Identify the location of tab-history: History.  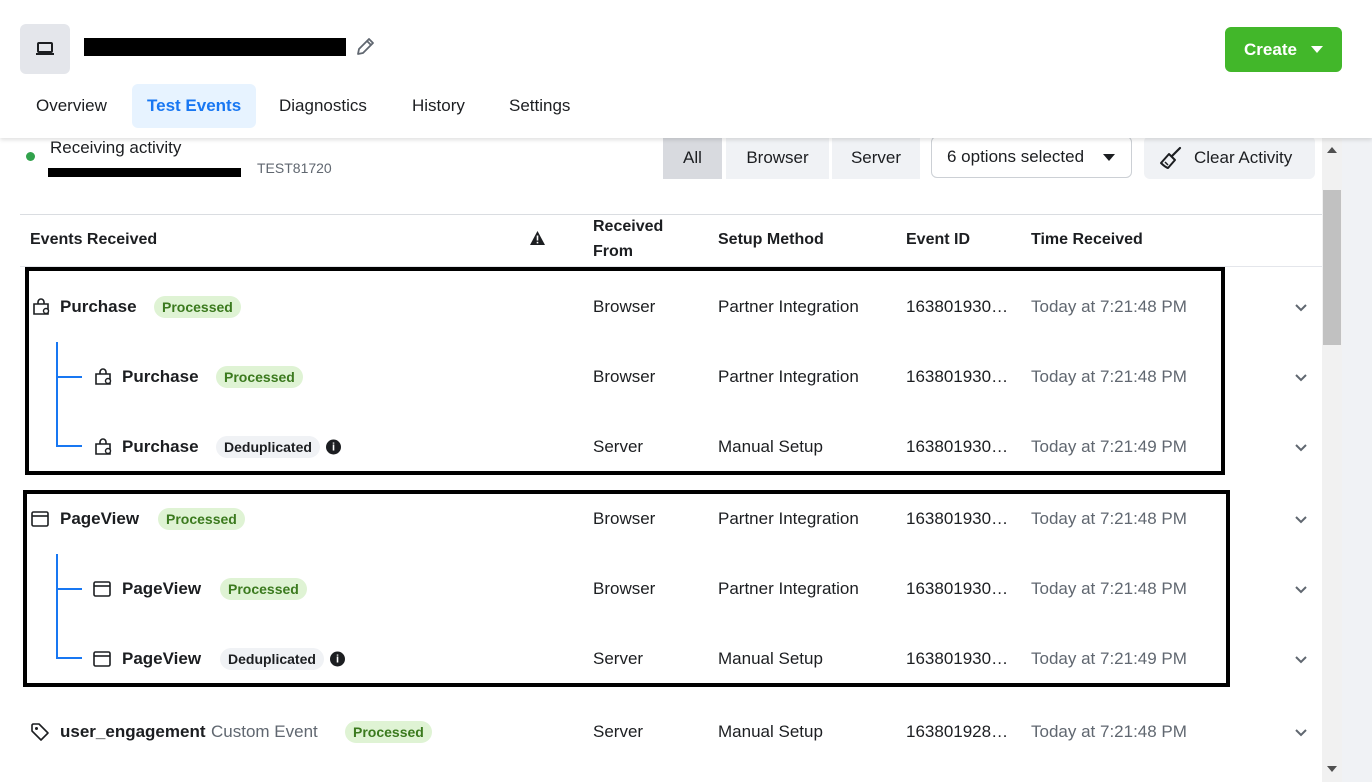
(438, 106).